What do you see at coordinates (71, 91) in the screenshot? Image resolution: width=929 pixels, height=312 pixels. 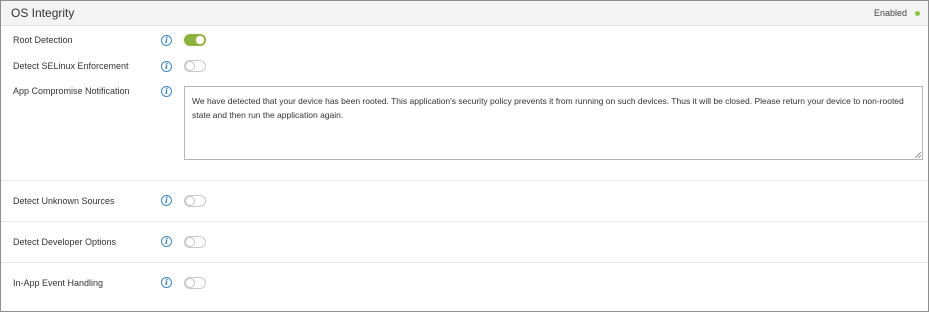 I see `setting-label-app-compromise: App Compromise Notification` at bounding box center [71, 91].